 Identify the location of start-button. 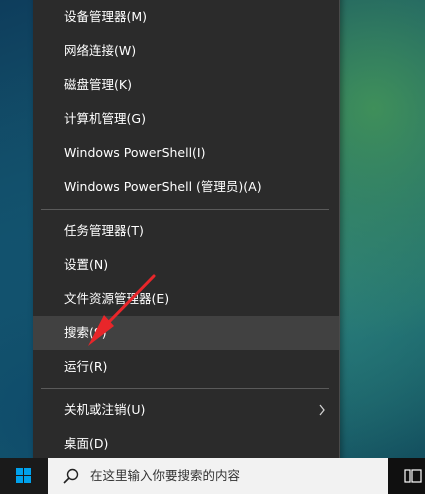
(24, 476).